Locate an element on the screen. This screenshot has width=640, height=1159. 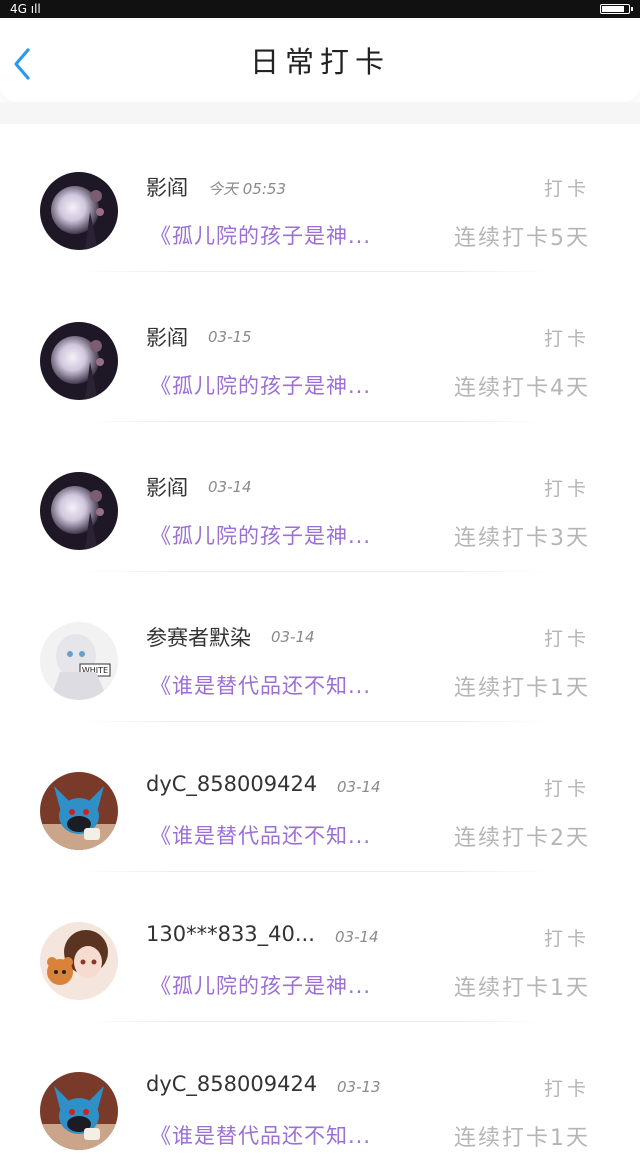
checkin-item: 影阎 今天 05:53 打卡《孤儿院的孩子是神... 连续打卡5天 is located at coordinates (320, 199).